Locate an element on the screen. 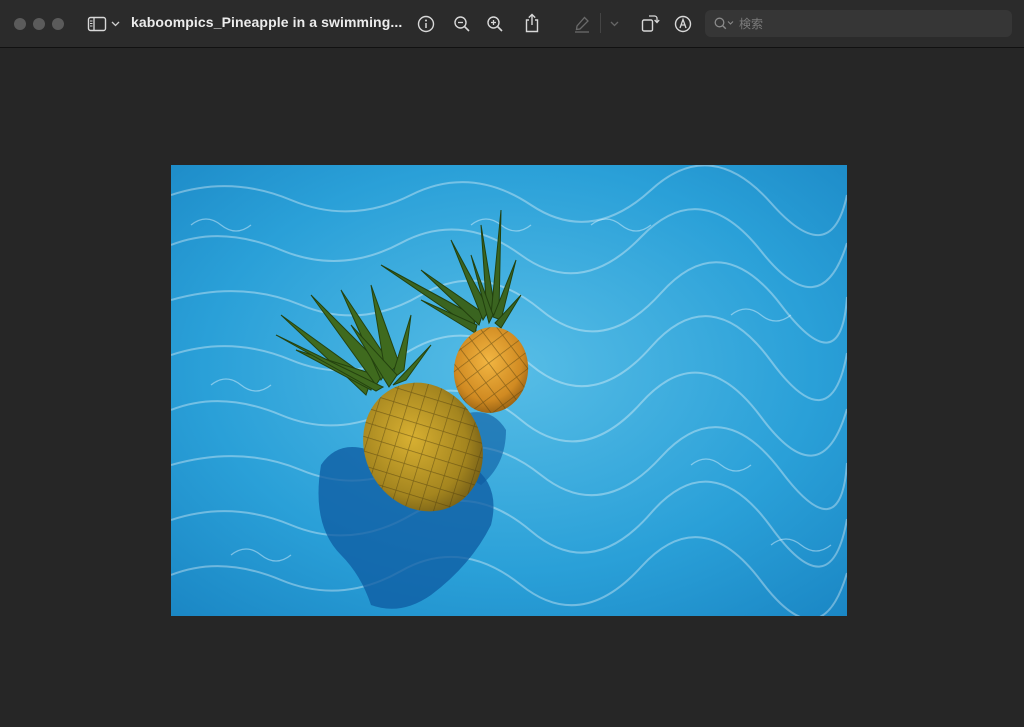 This screenshot has width=1024, height=727. zoom-out-icon is located at coordinates (462, 24).